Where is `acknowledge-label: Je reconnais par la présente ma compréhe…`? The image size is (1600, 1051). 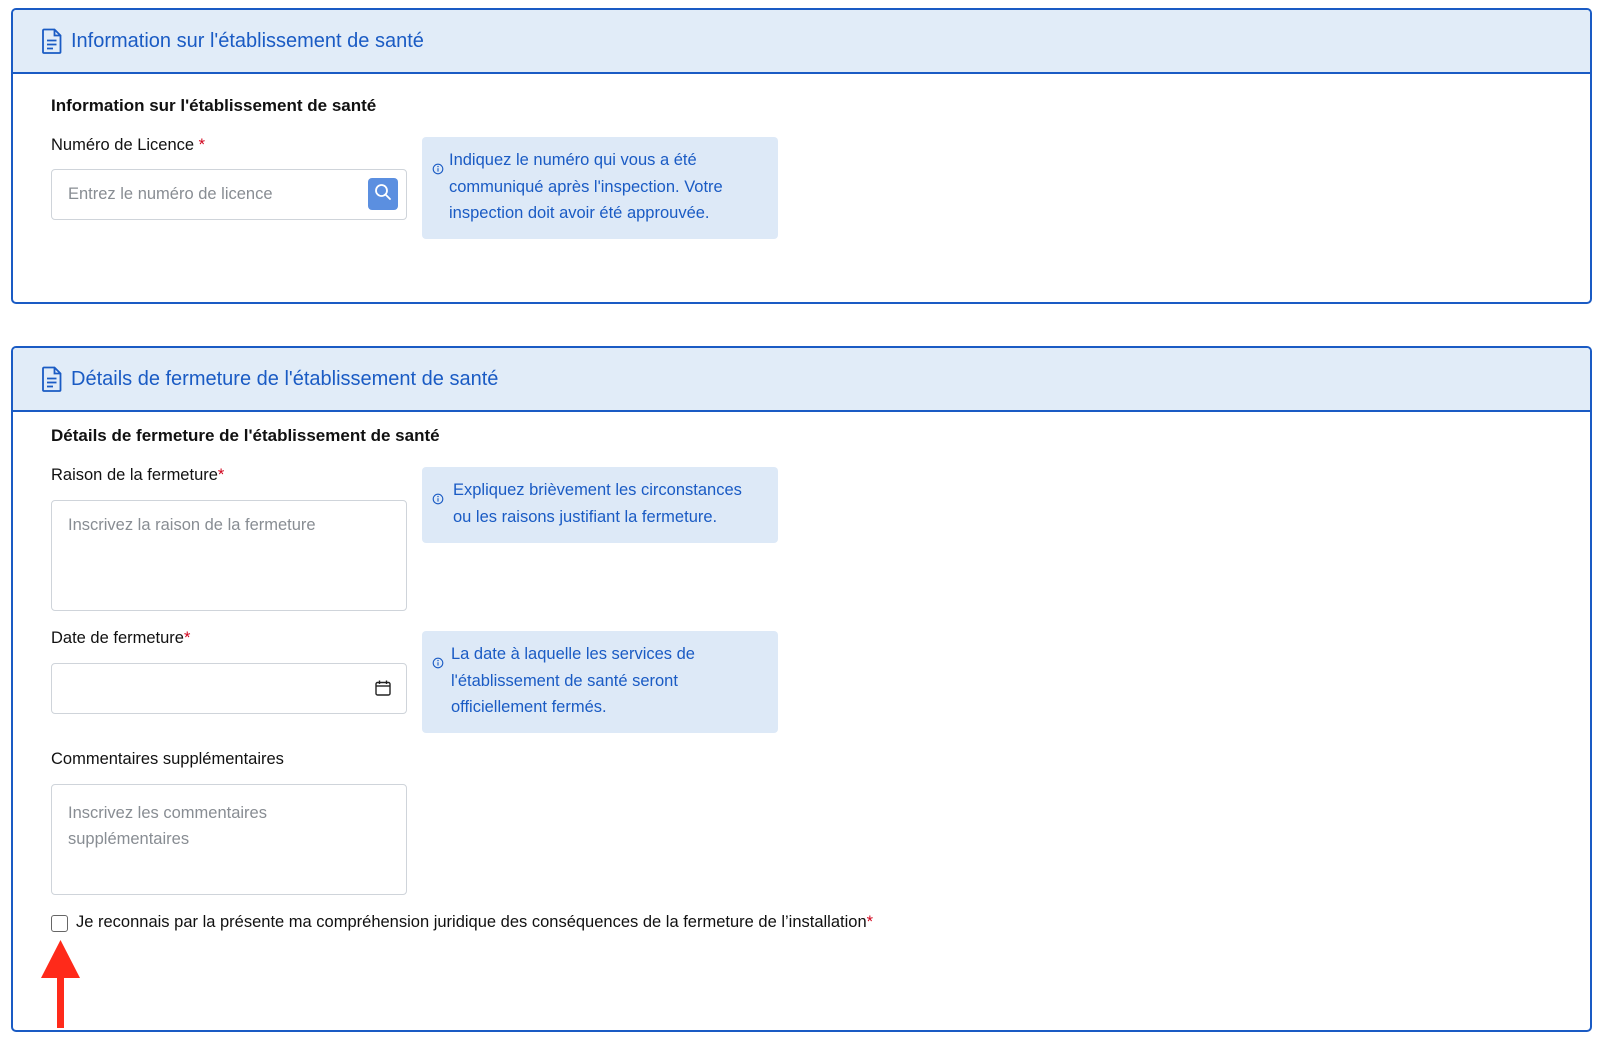
acknowledge-label: Je reconnais par la présente ma compréhe… is located at coordinates (474, 922).